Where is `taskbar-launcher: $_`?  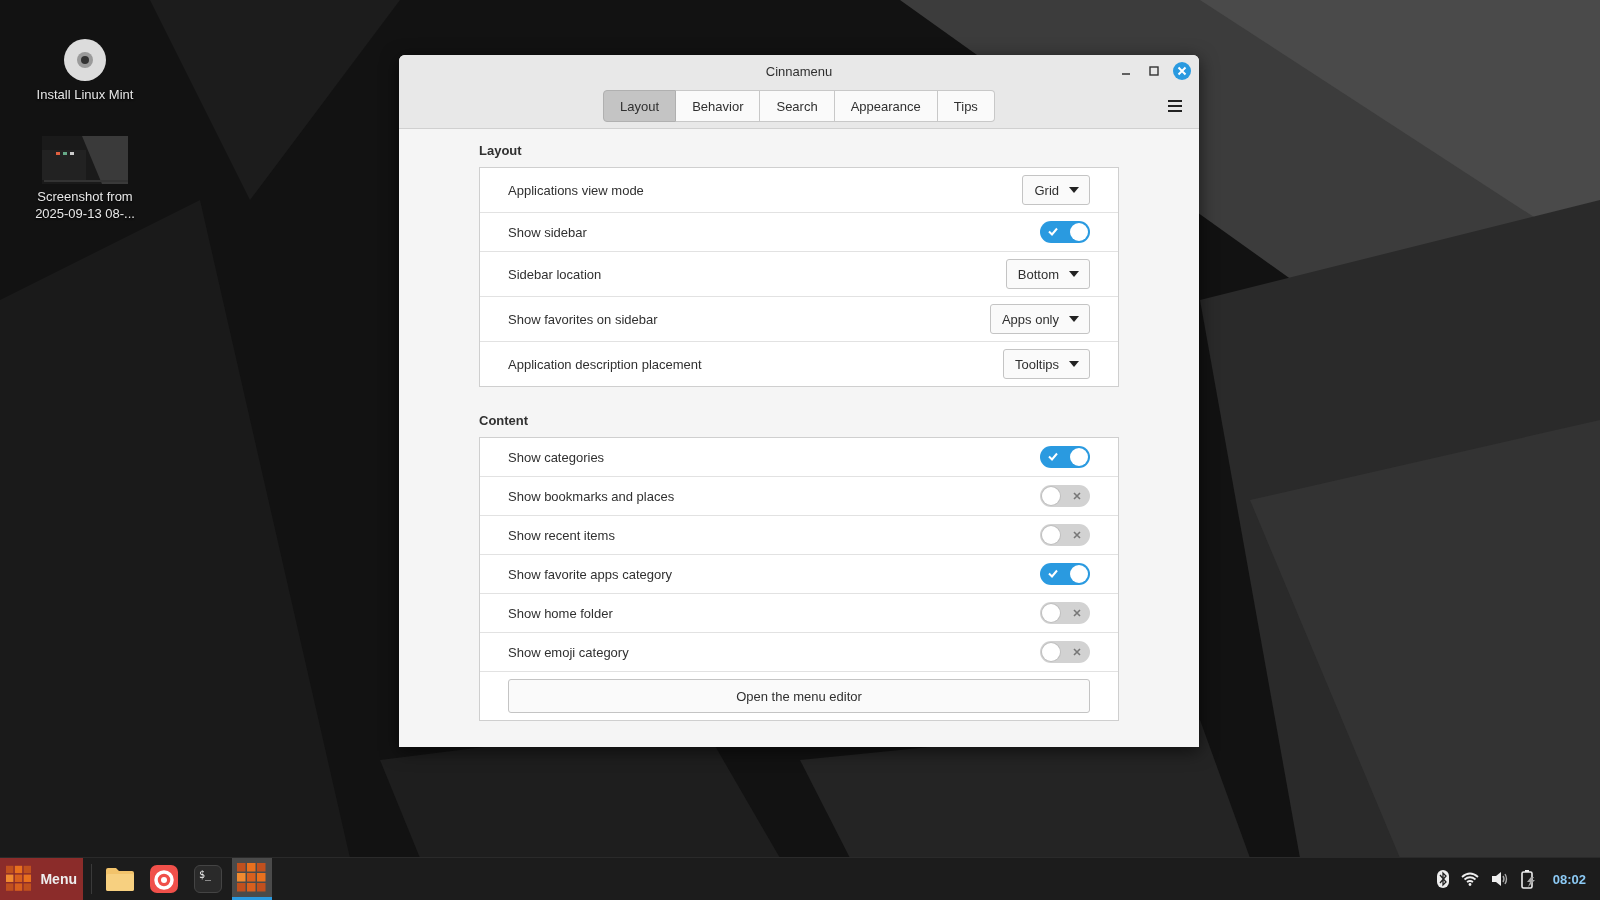 taskbar-launcher: $_ is located at coordinates (208, 879).